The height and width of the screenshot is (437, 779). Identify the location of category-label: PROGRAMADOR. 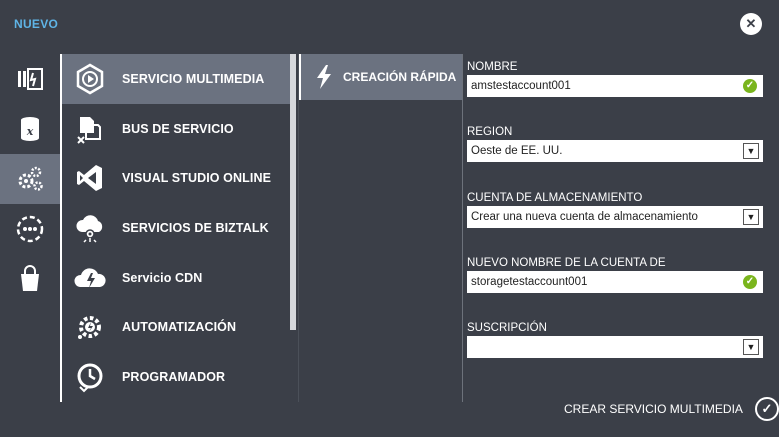
(174, 376).